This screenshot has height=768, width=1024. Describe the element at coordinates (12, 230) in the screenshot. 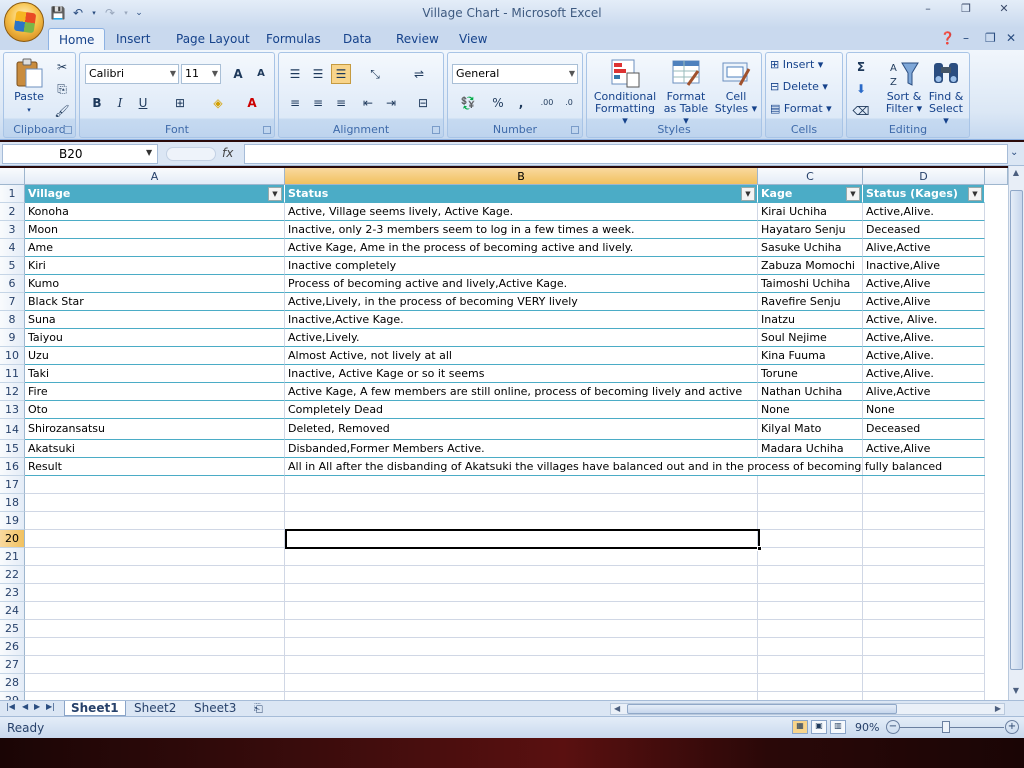

I see `row-header: 3` at that location.